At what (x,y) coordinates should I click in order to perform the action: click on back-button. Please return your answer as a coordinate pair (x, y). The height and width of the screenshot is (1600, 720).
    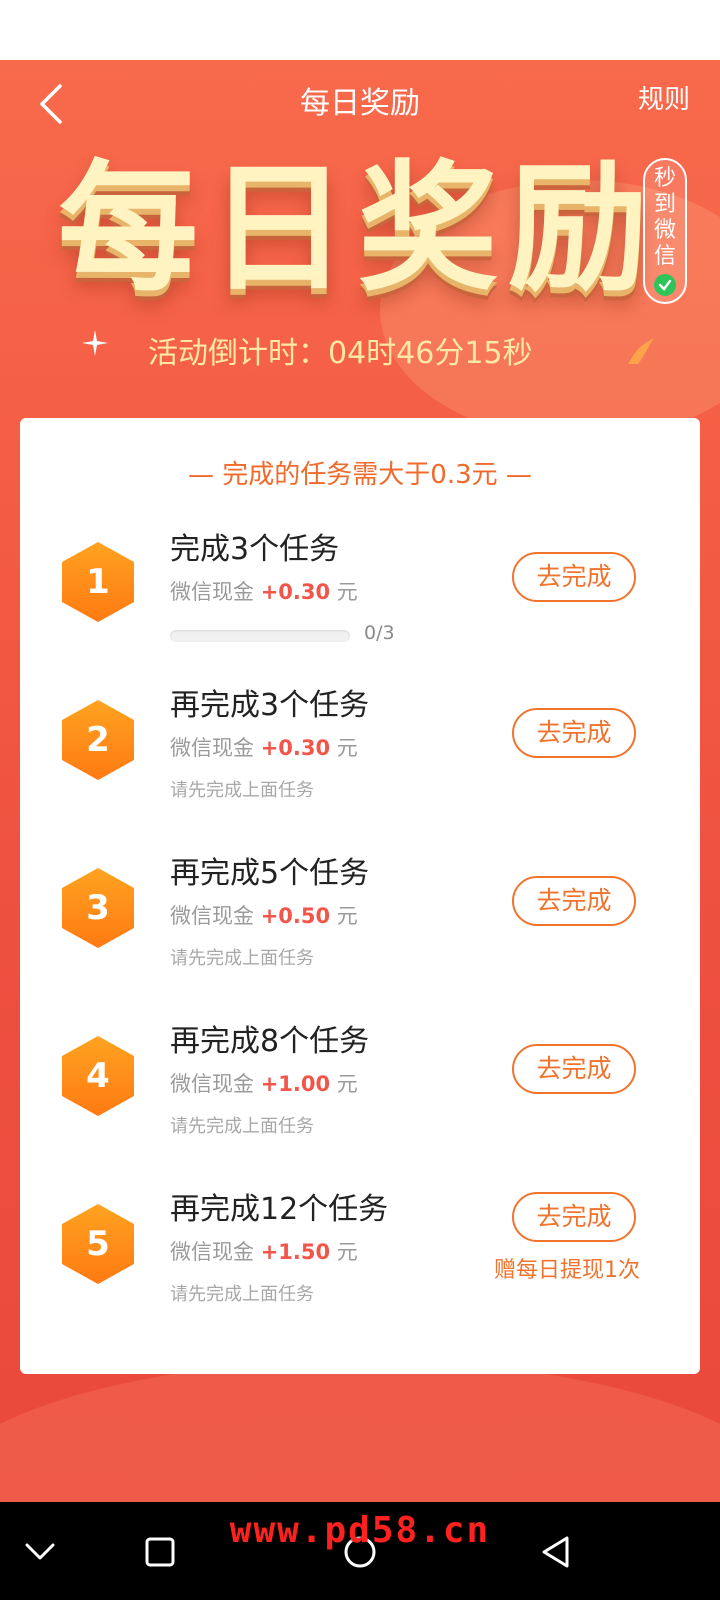
    Looking at the image, I should click on (50, 104).